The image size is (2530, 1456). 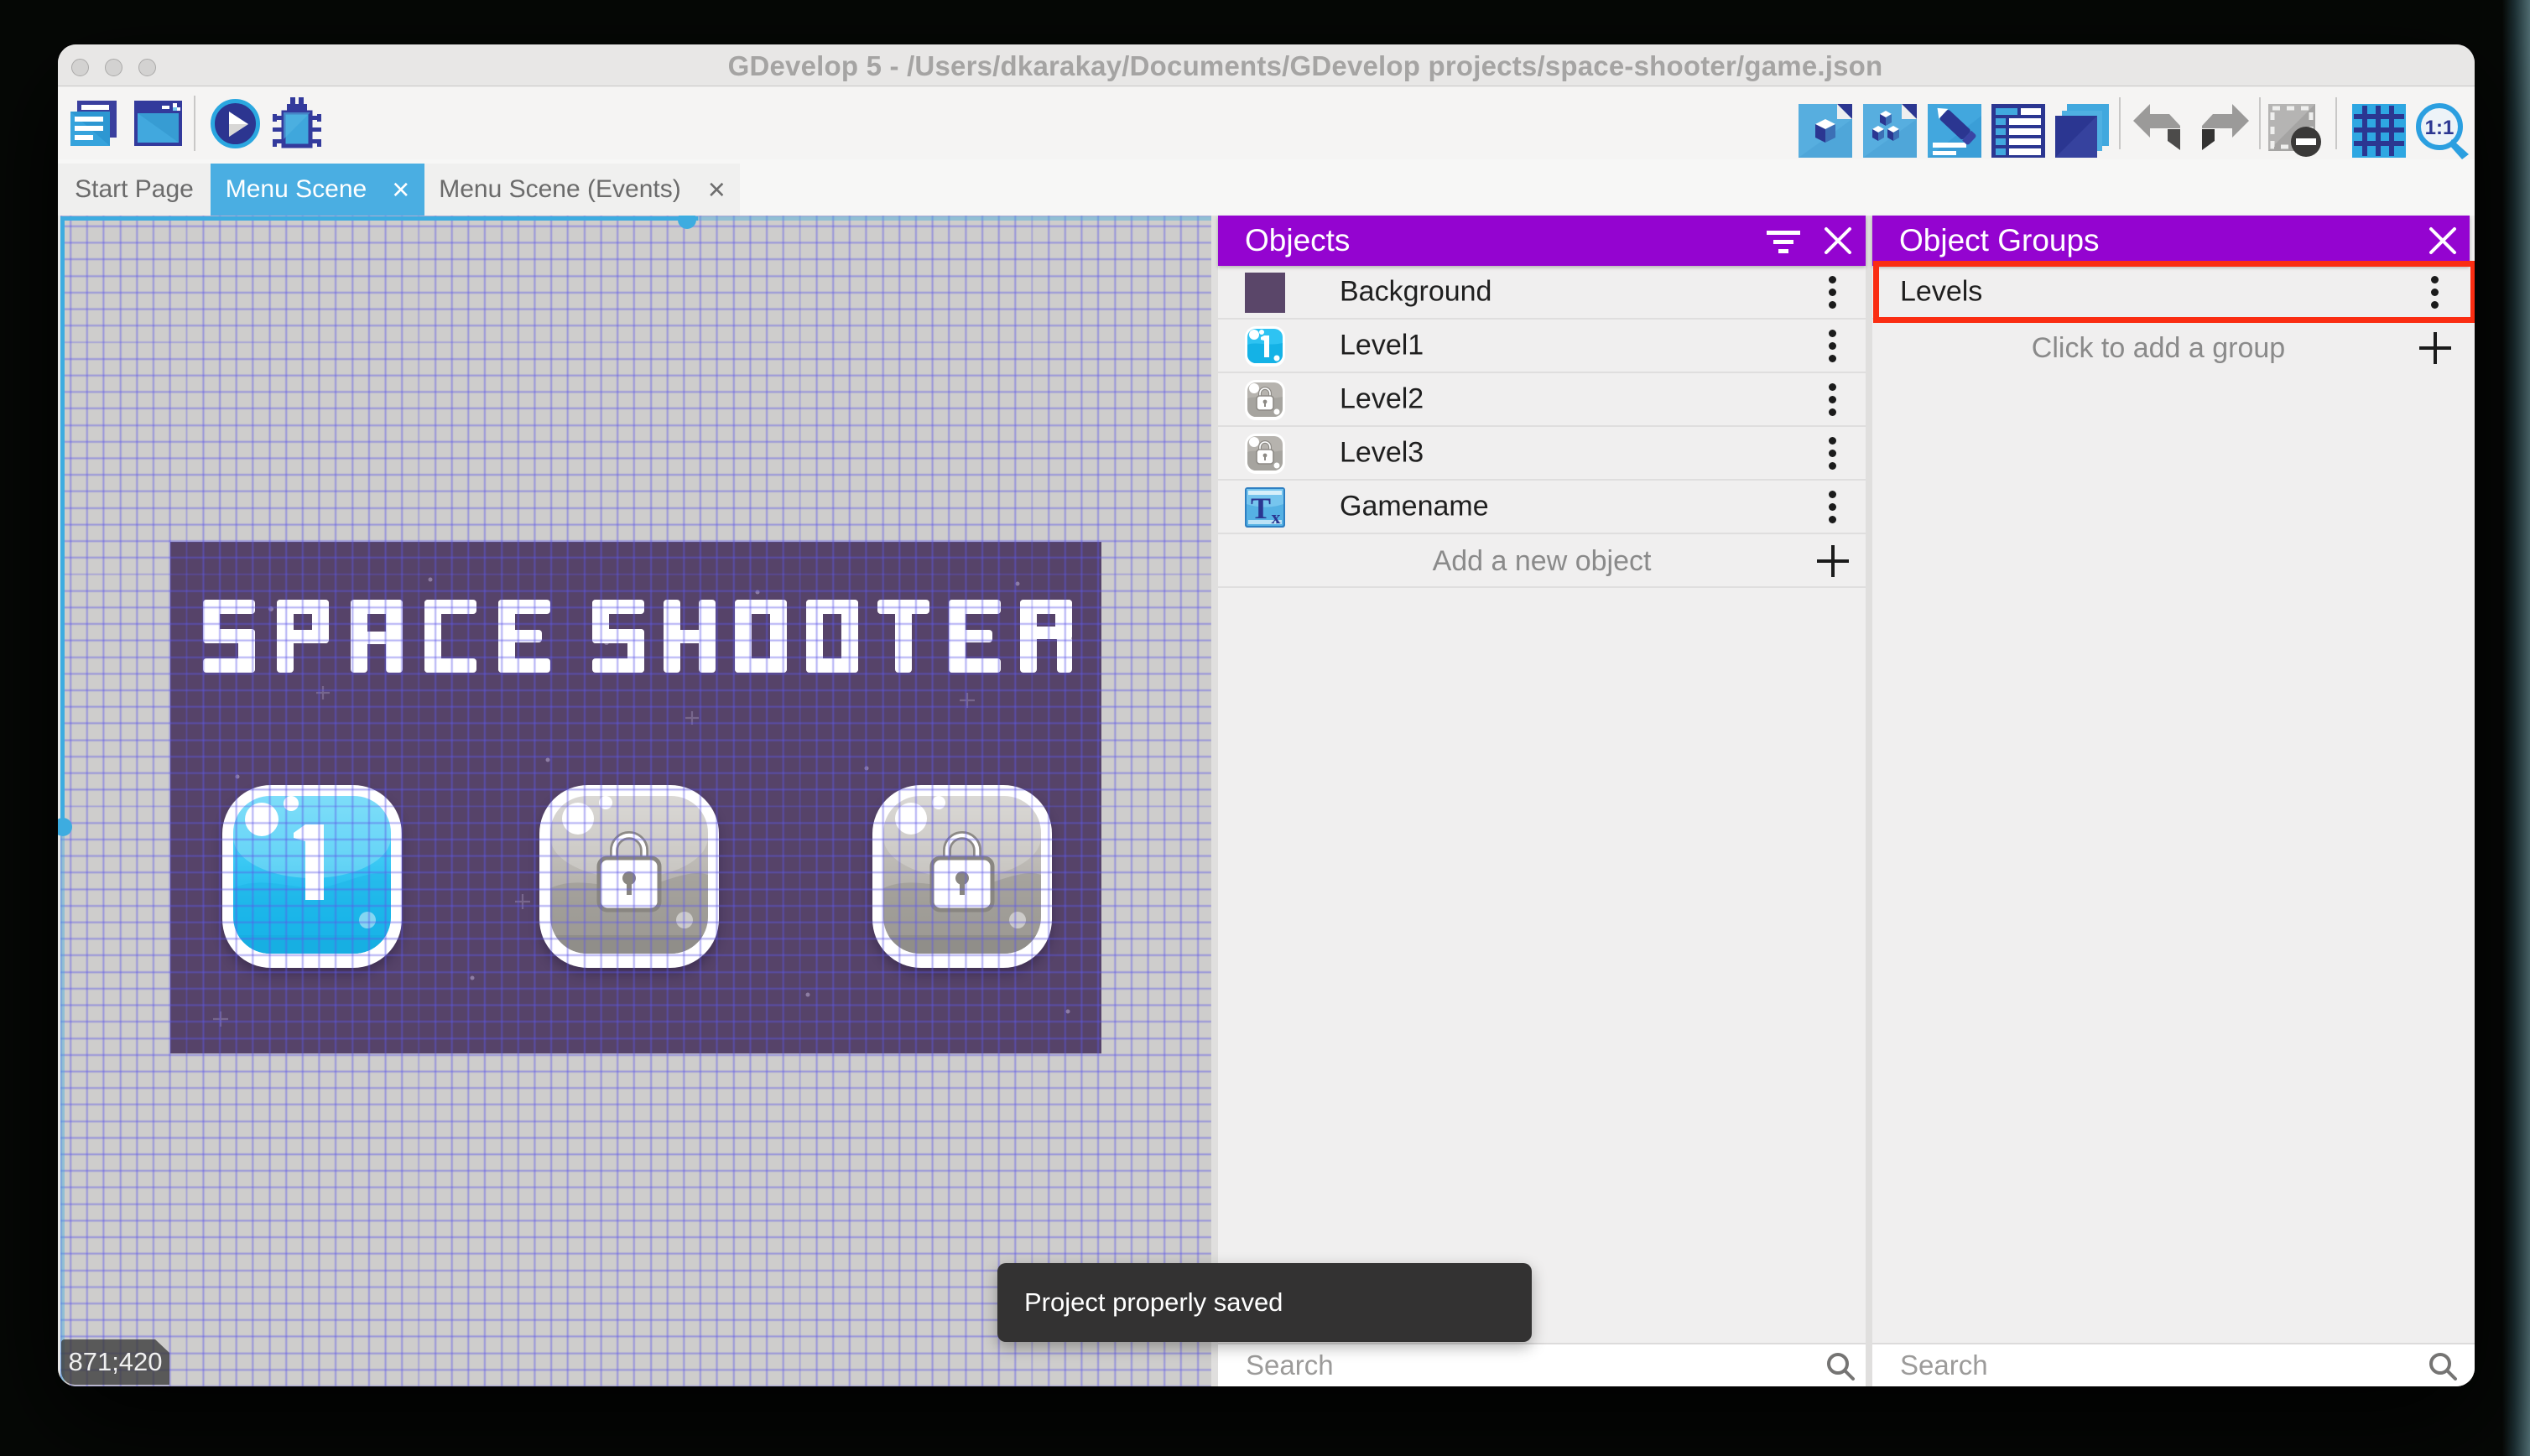 What do you see at coordinates (1276, 517) in the screenshot?
I see `svg-text: x` at bounding box center [1276, 517].